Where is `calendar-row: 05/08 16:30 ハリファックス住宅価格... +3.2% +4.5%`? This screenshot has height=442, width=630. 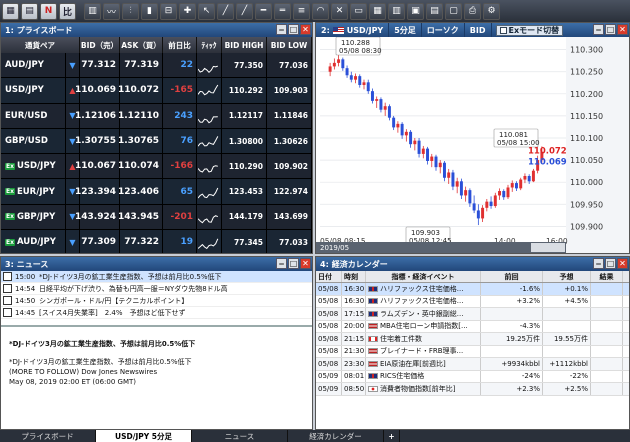
calendar-row: 05/08 16:30 ハリファックス住宅価格... +3.2% +4.5% is located at coordinates (472, 301).